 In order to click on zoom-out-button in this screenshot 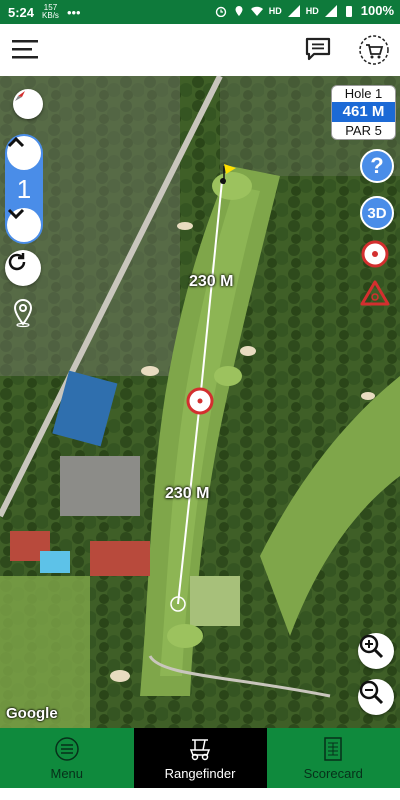, I will do `click(376, 697)`.